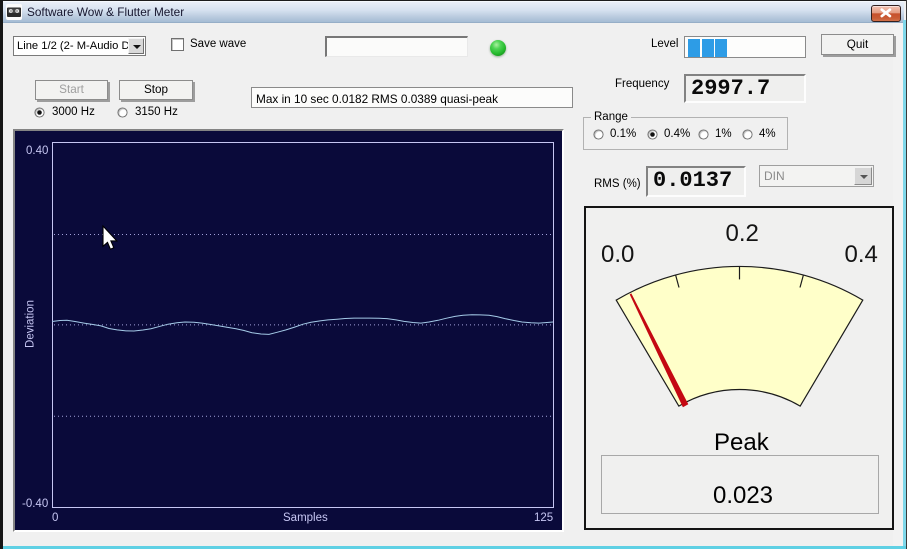 The image size is (907, 549). Describe the element at coordinates (31, 324) in the screenshot. I see `svg-text: Deviation` at that location.